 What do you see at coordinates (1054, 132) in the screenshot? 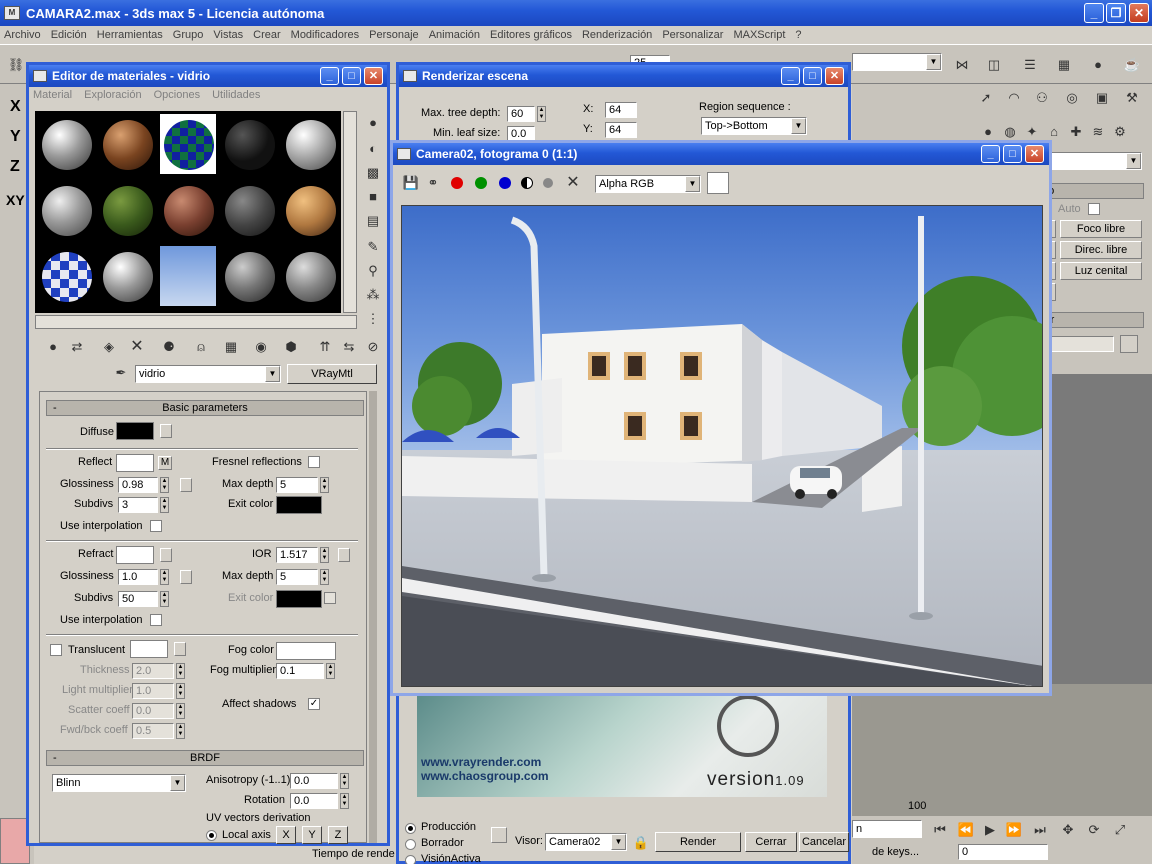
I see `cameras-icon: ⌂` at bounding box center [1054, 132].